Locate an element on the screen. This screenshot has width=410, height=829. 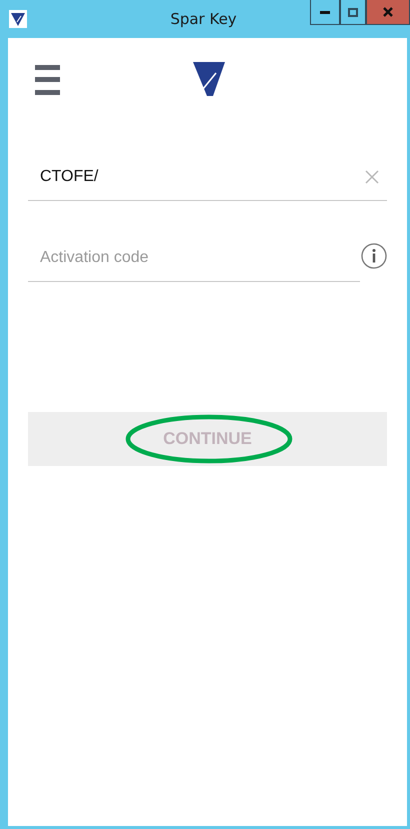
maximize-icon is located at coordinates (353, 12).